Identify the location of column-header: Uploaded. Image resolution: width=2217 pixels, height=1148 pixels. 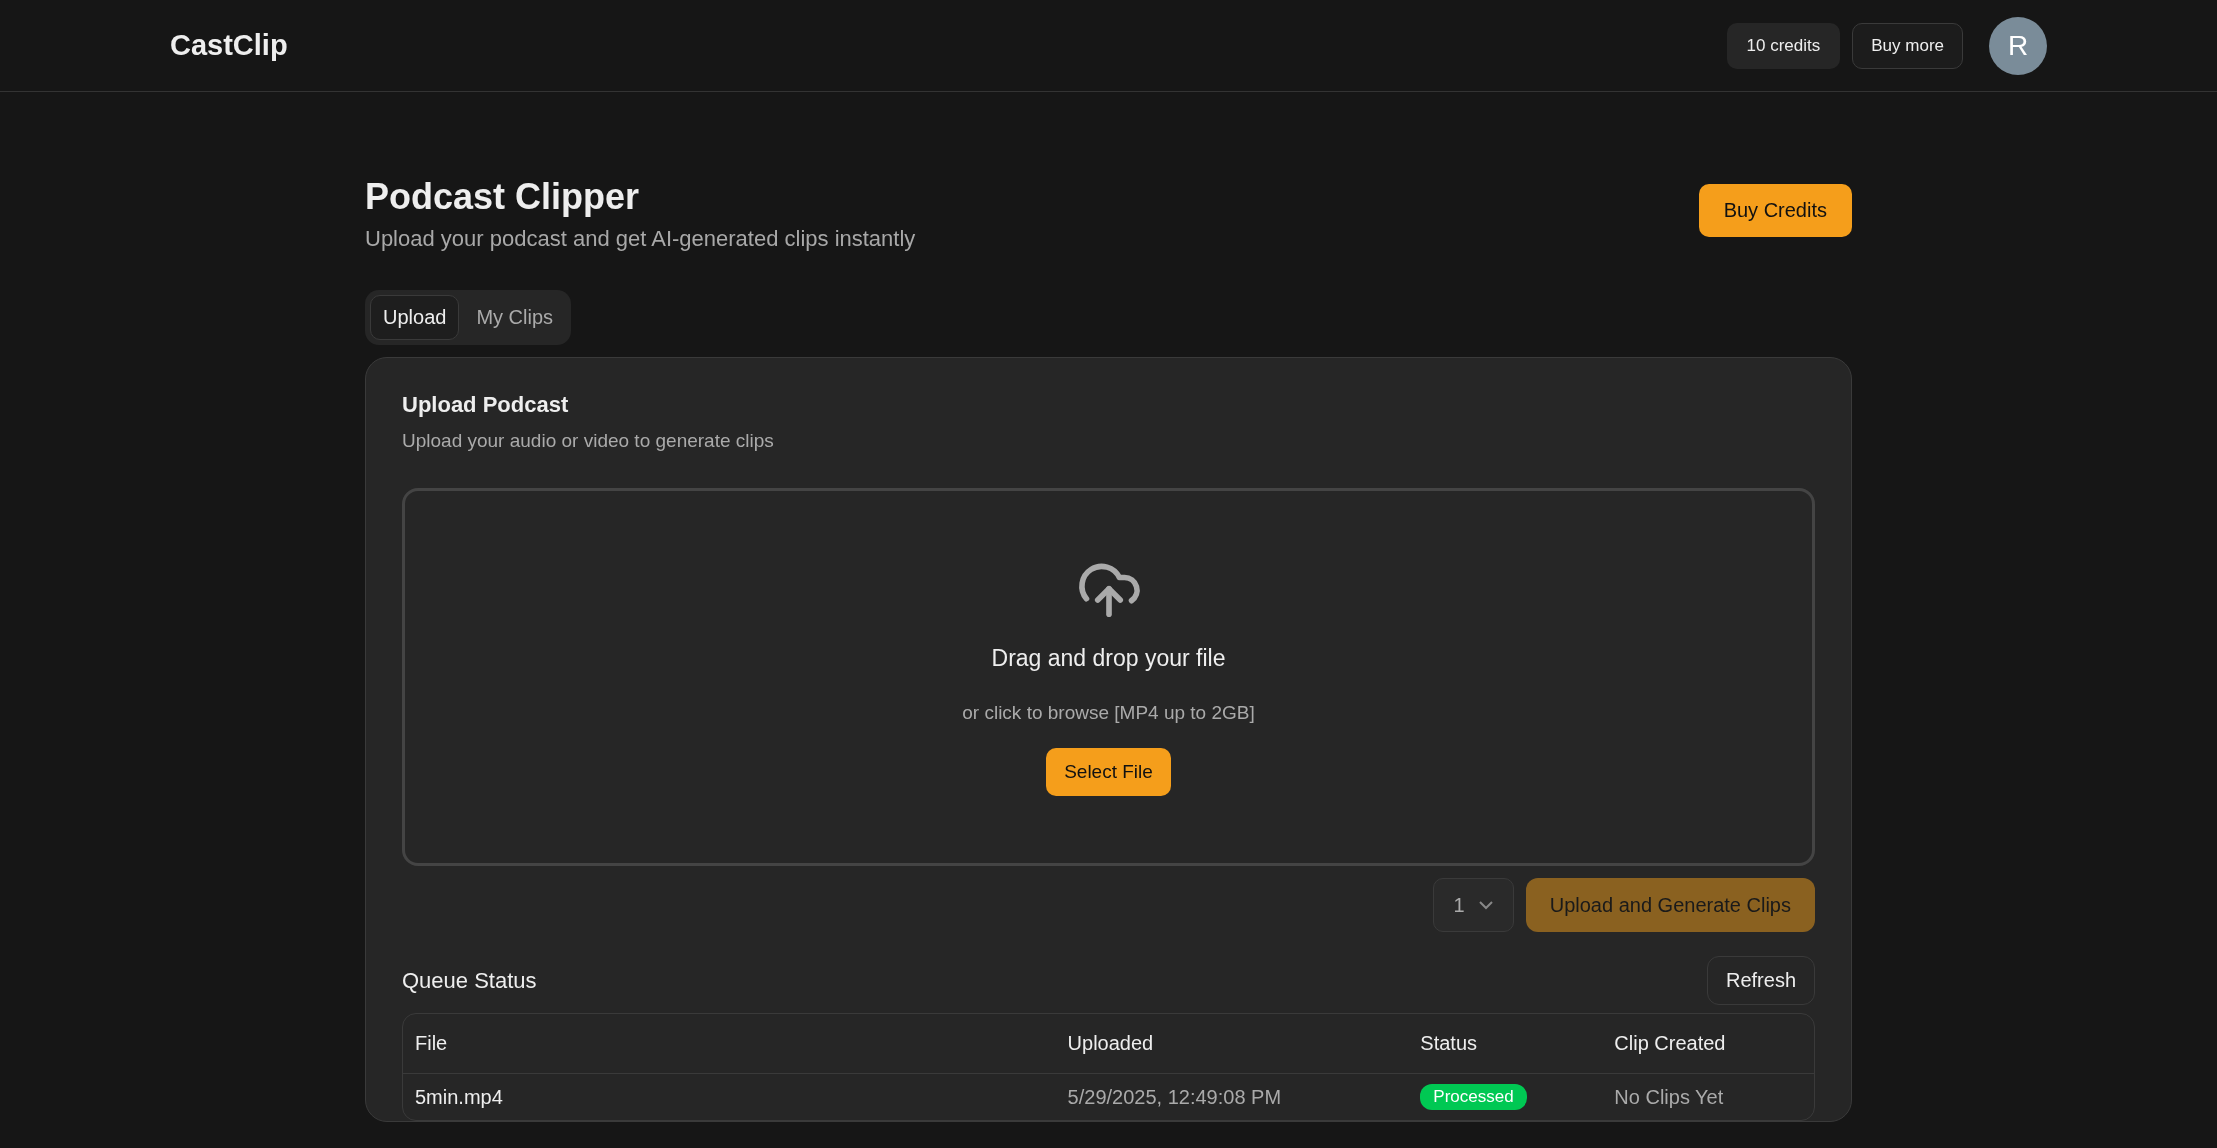
(1232, 1044).